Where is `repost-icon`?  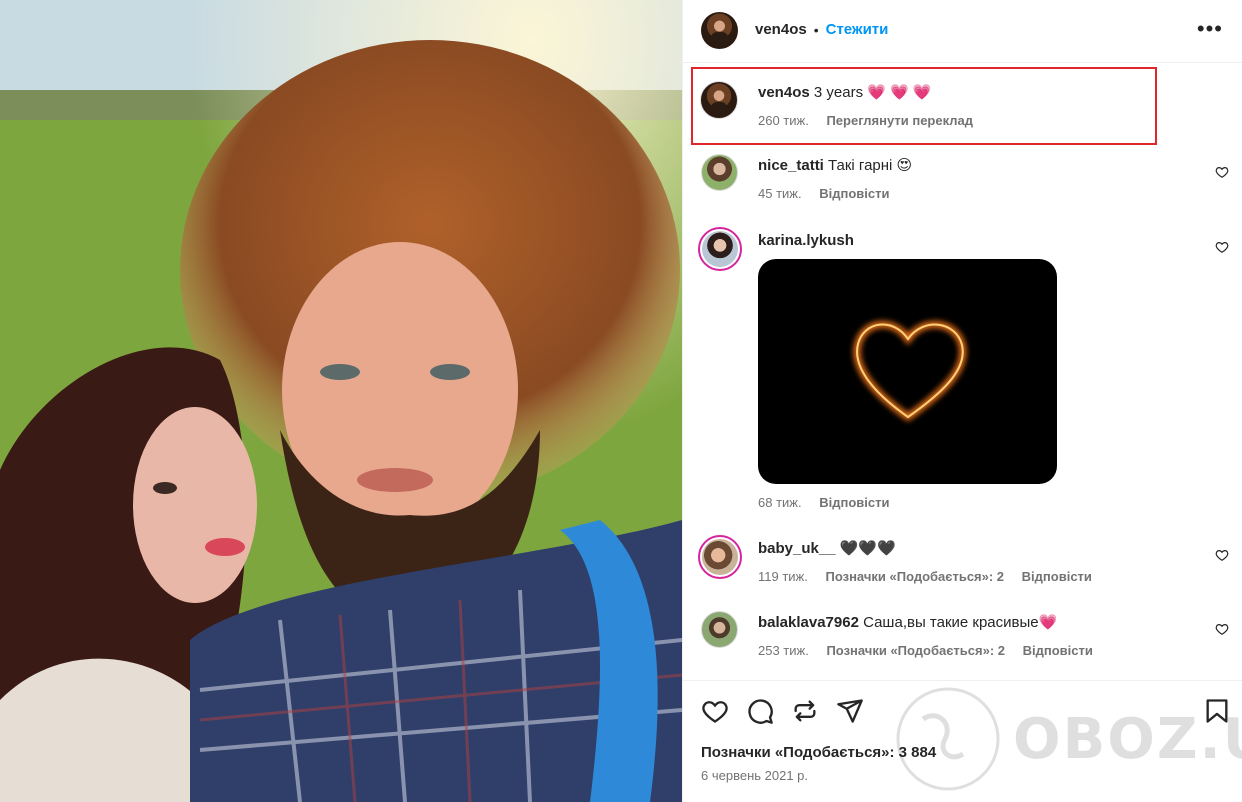
repost-icon is located at coordinates (805, 711).